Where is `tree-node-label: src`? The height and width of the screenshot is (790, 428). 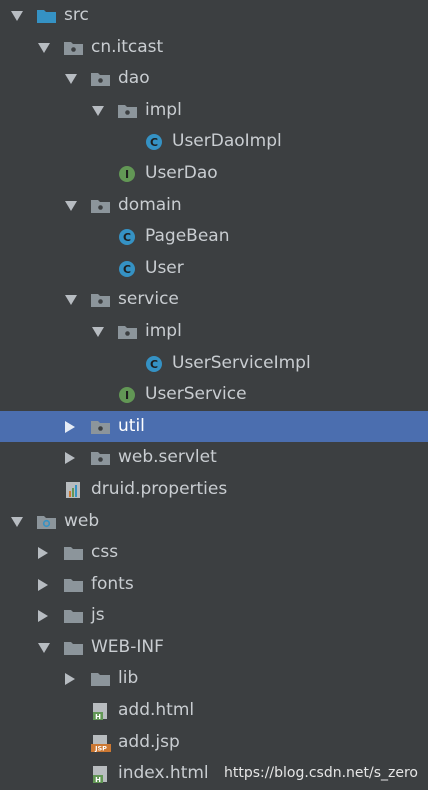
tree-node-label: src is located at coordinates (76, 15).